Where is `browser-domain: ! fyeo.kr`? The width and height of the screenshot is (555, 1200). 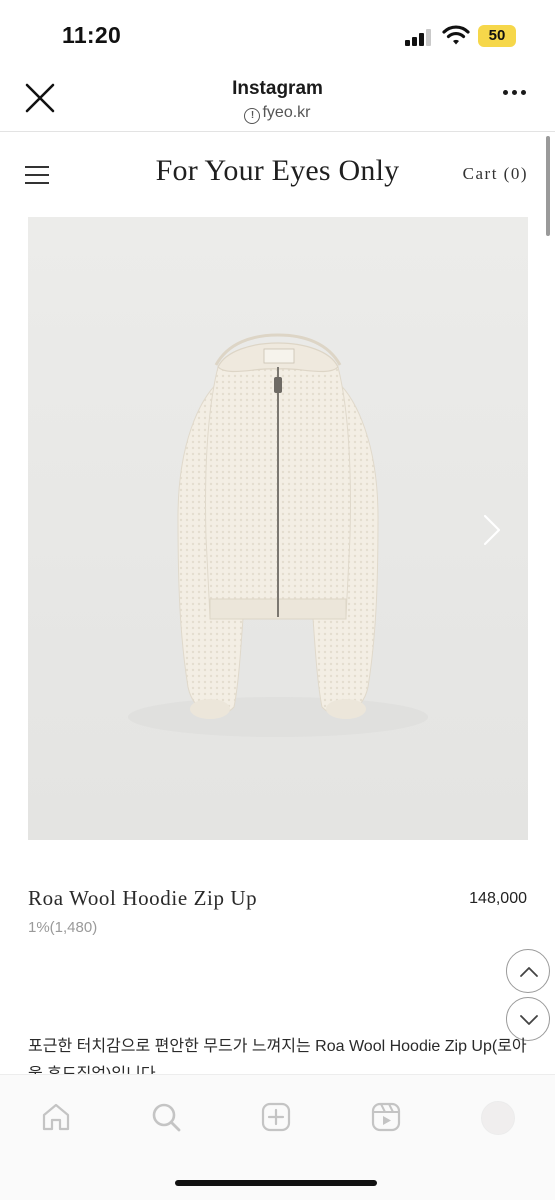
browser-domain: ! fyeo.kr is located at coordinates (277, 114).